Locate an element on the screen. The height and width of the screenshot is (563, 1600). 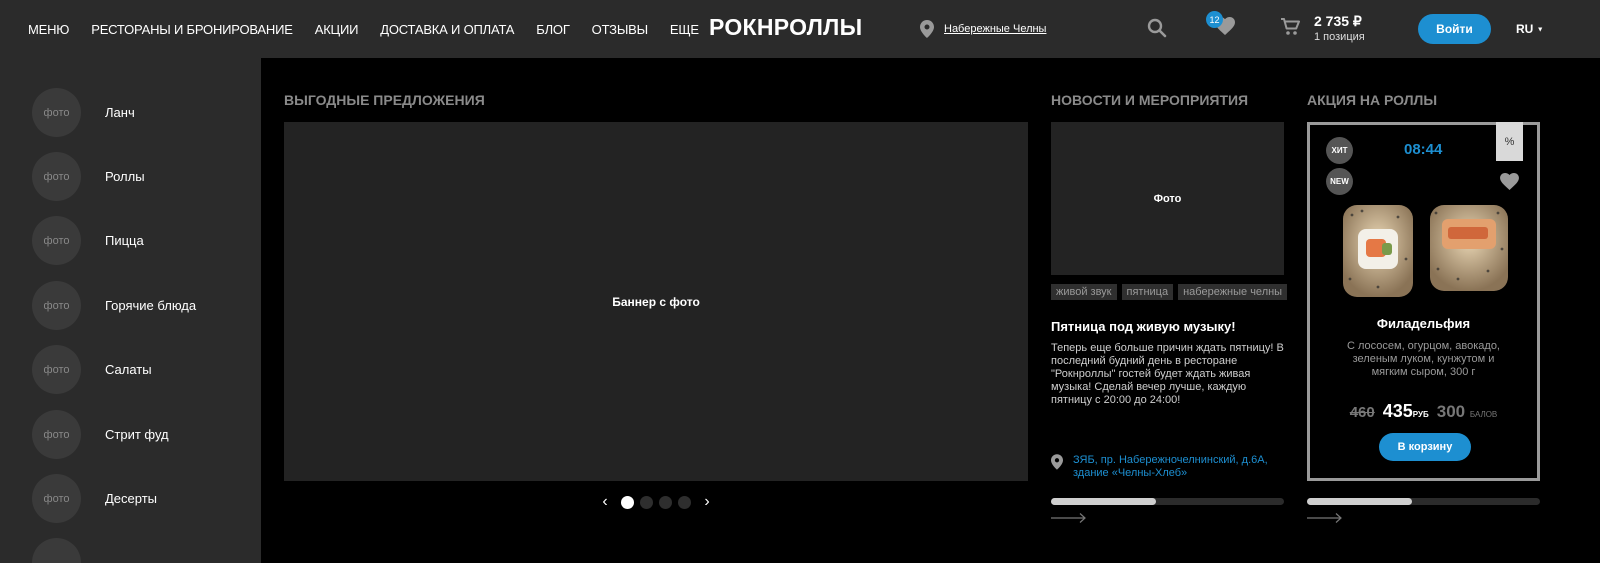
language-selector: RU ▼ is located at coordinates (1530, 29).